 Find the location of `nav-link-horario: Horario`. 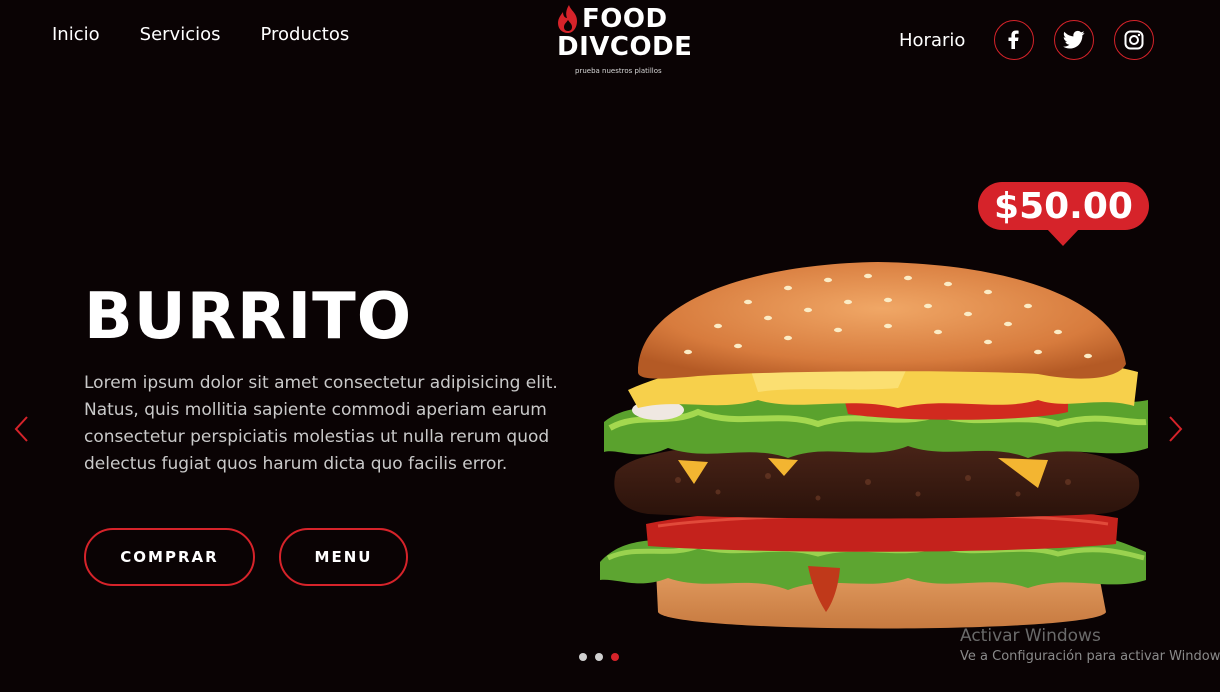

nav-link-horario: Horario is located at coordinates (932, 40).